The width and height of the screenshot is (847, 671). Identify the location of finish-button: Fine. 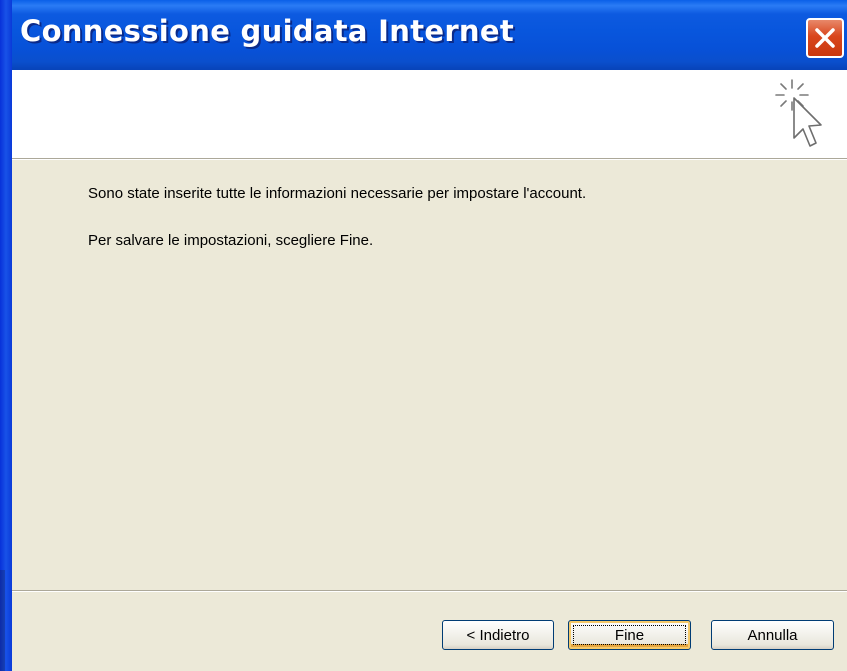
(629, 635).